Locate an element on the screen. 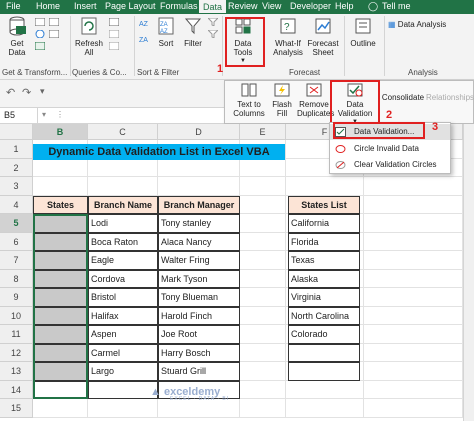 The height and width of the screenshot is (421, 474). consolidate-button: Consolidate is located at coordinates (403, 97).